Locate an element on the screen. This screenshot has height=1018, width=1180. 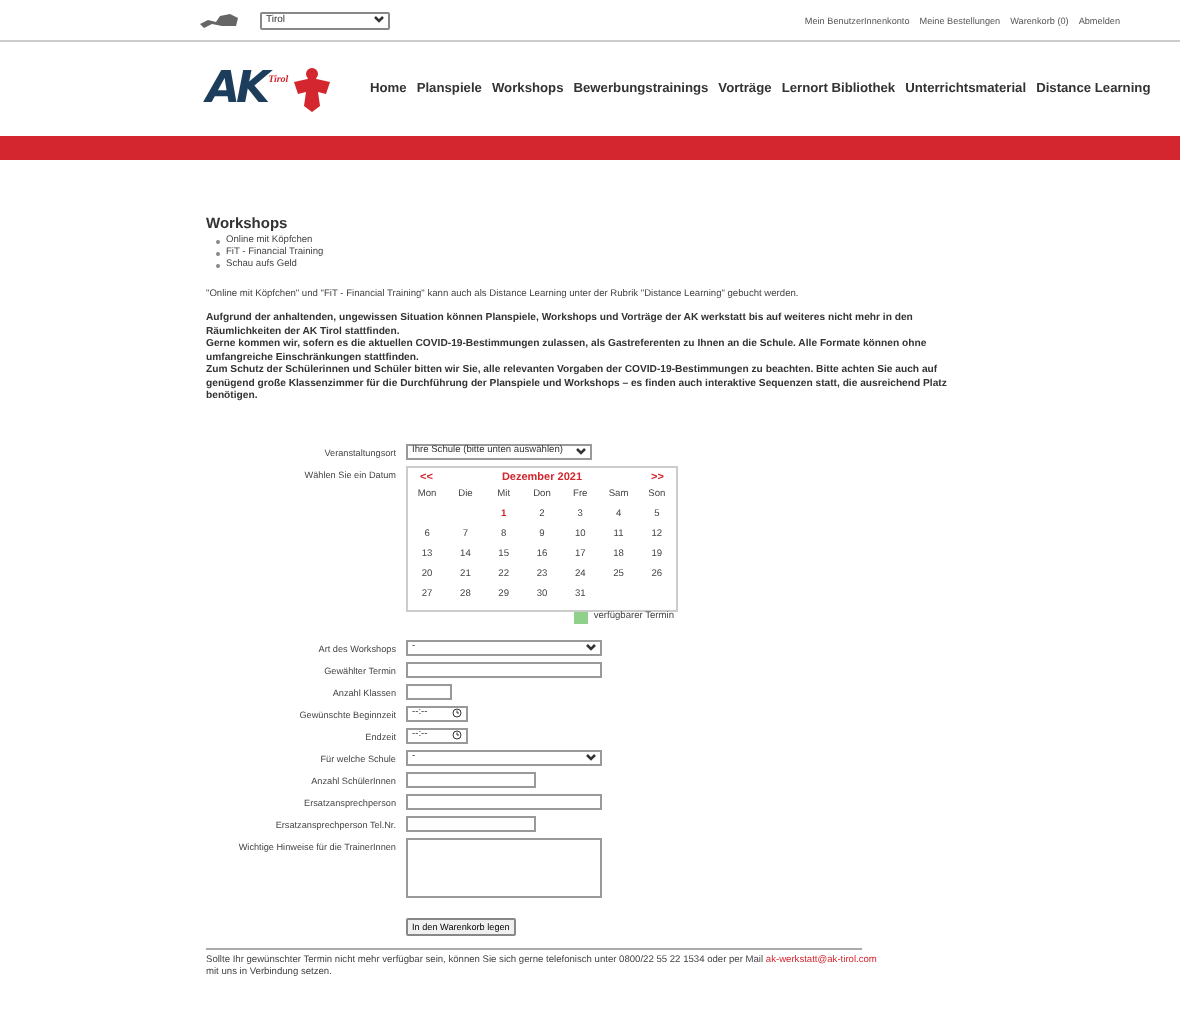
logo-text: AK is located at coordinates (236, 89).